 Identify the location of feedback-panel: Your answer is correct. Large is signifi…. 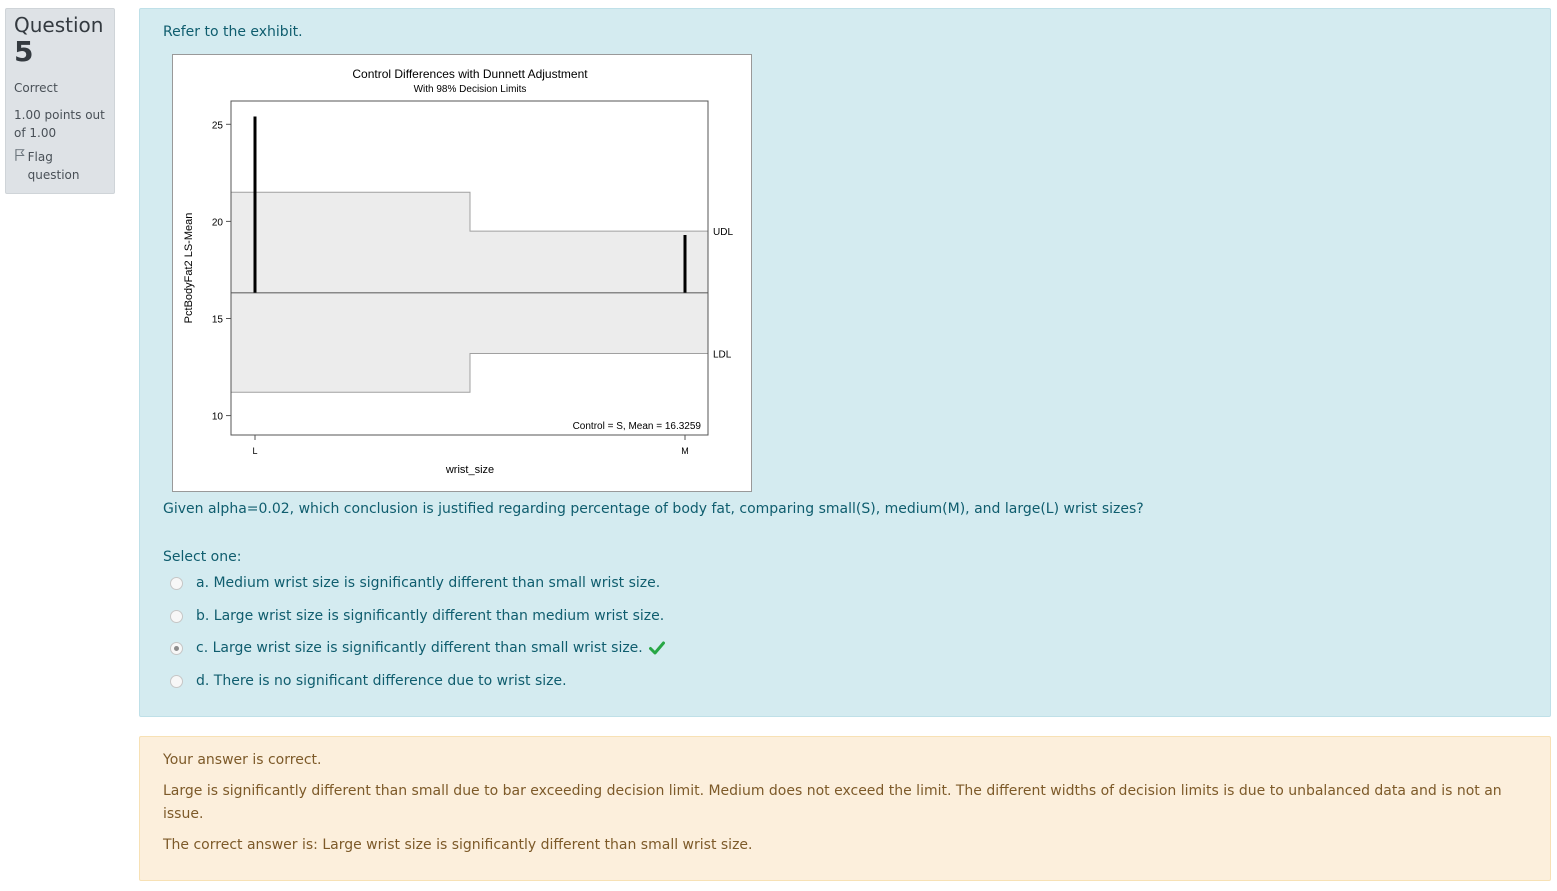
(845, 808).